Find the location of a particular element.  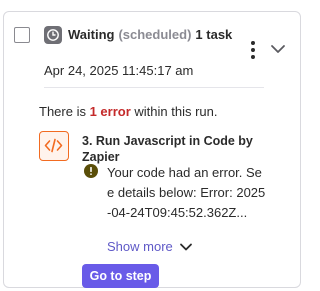

task-count: 1 task is located at coordinates (214, 34).